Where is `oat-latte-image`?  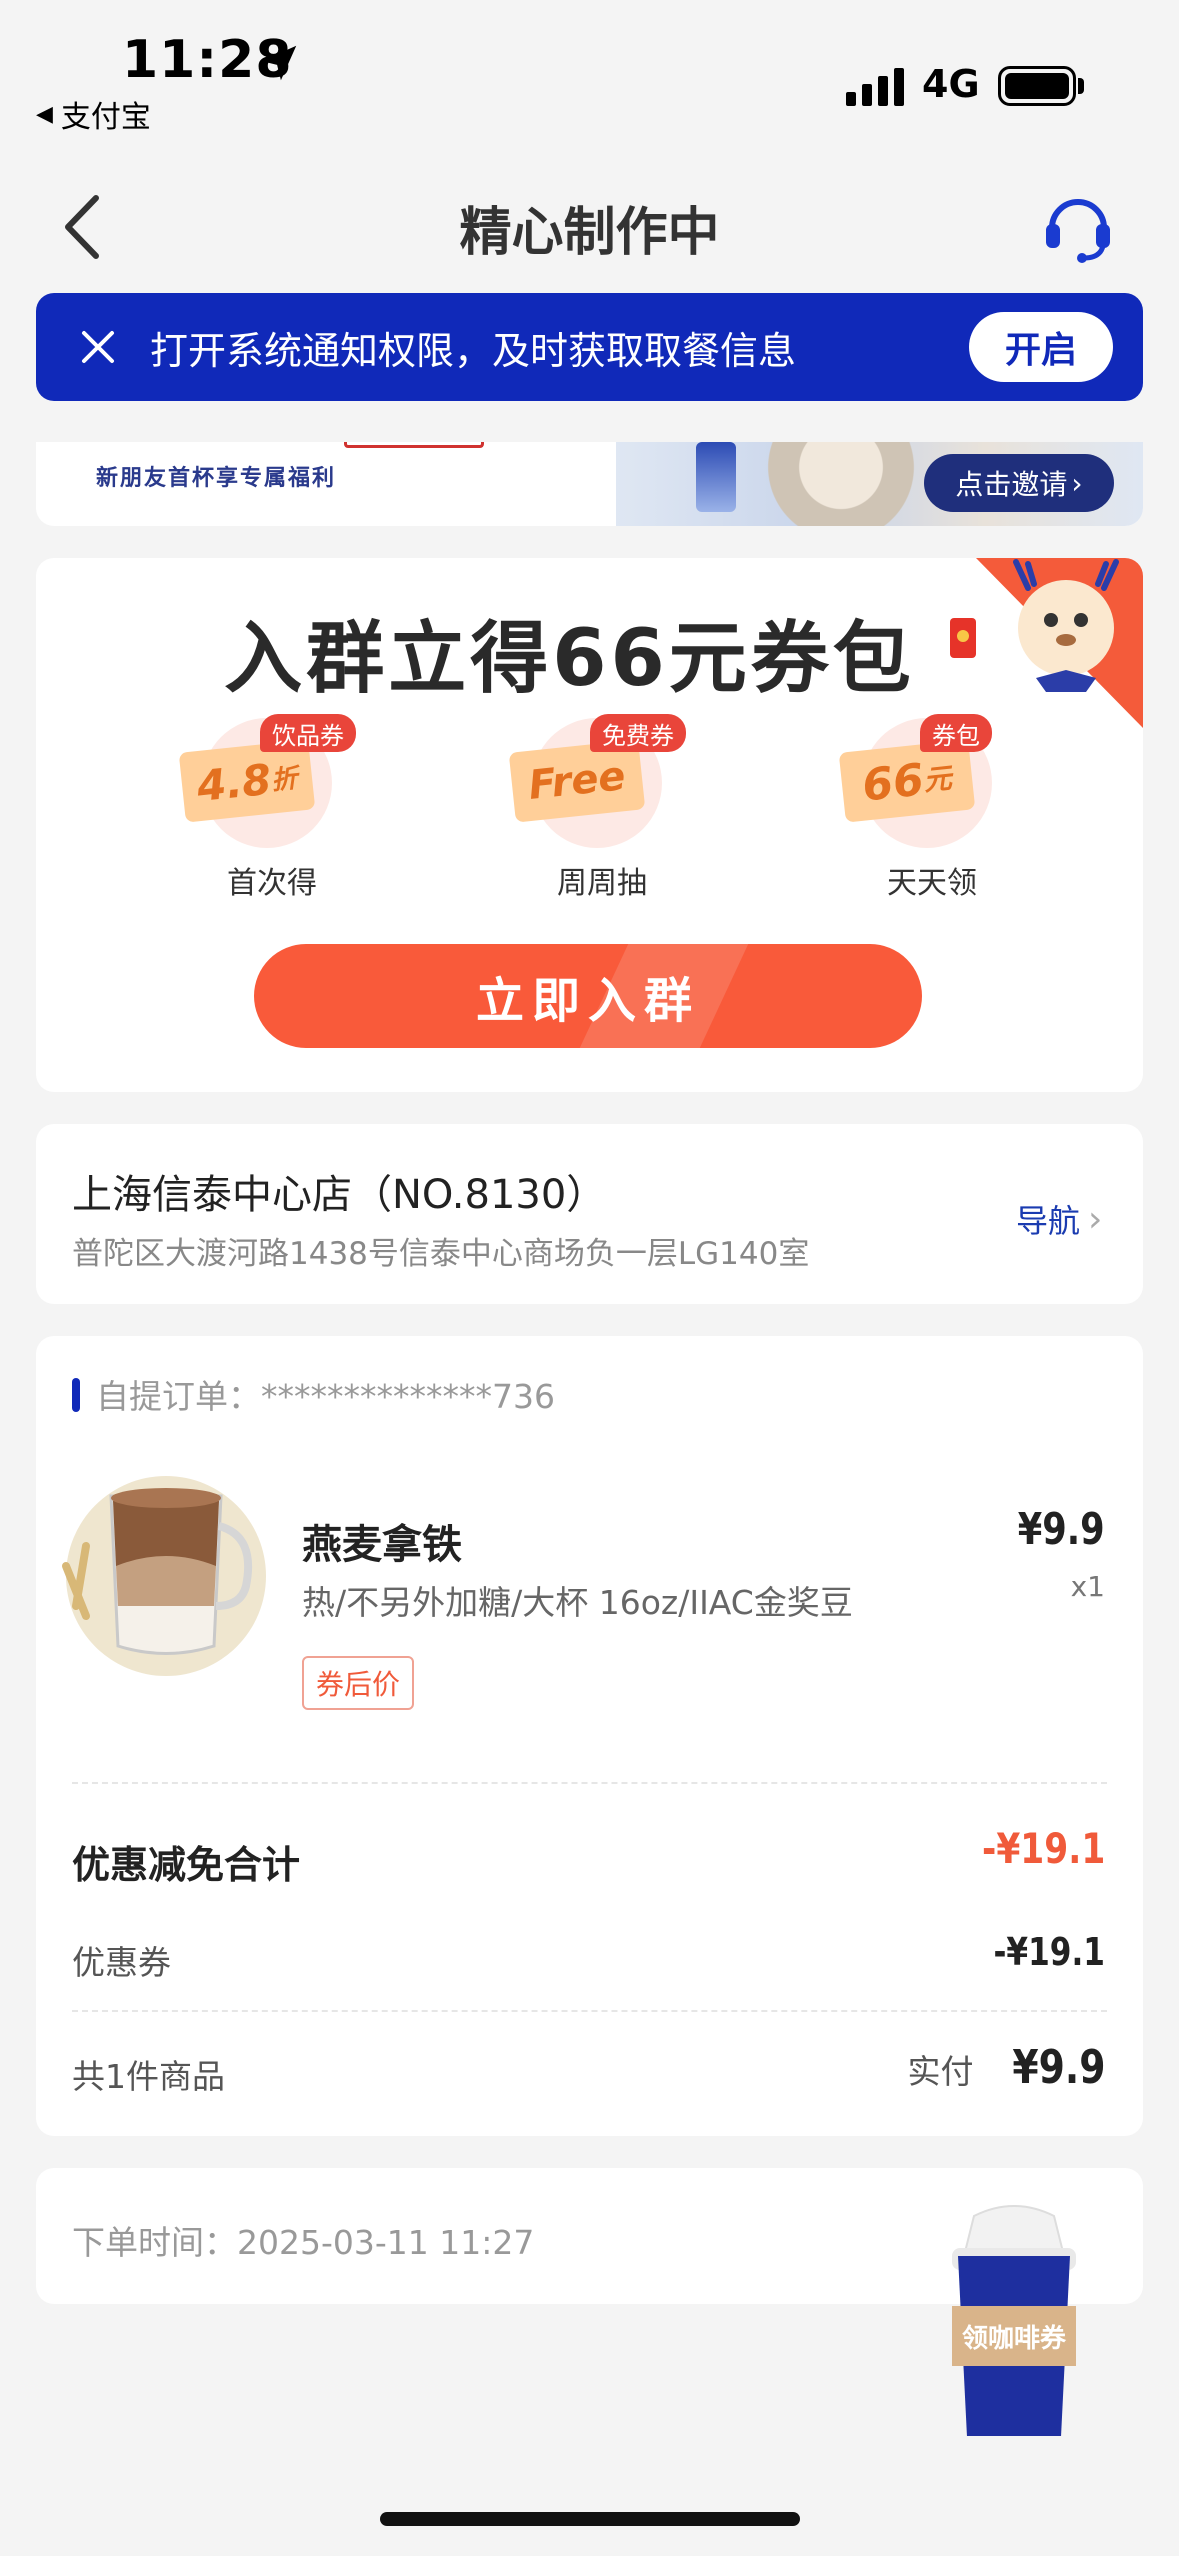 oat-latte-image is located at coordinates (164, 1576).